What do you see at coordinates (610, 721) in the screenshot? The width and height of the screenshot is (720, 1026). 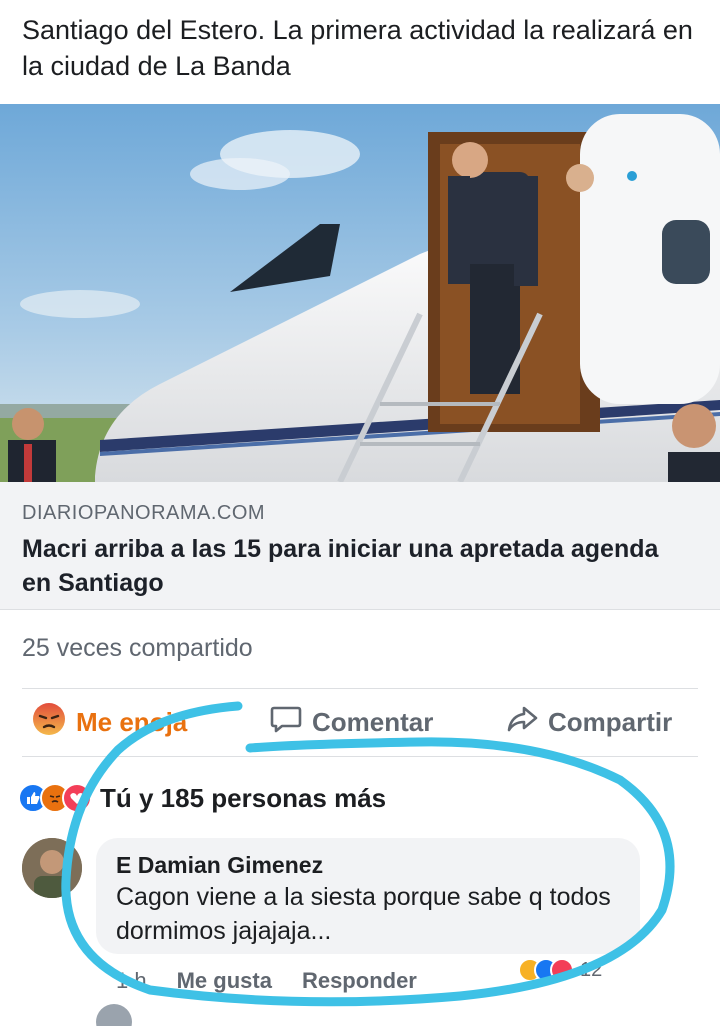 I see `share-label: Compartir` at bounding box center [610, 721].